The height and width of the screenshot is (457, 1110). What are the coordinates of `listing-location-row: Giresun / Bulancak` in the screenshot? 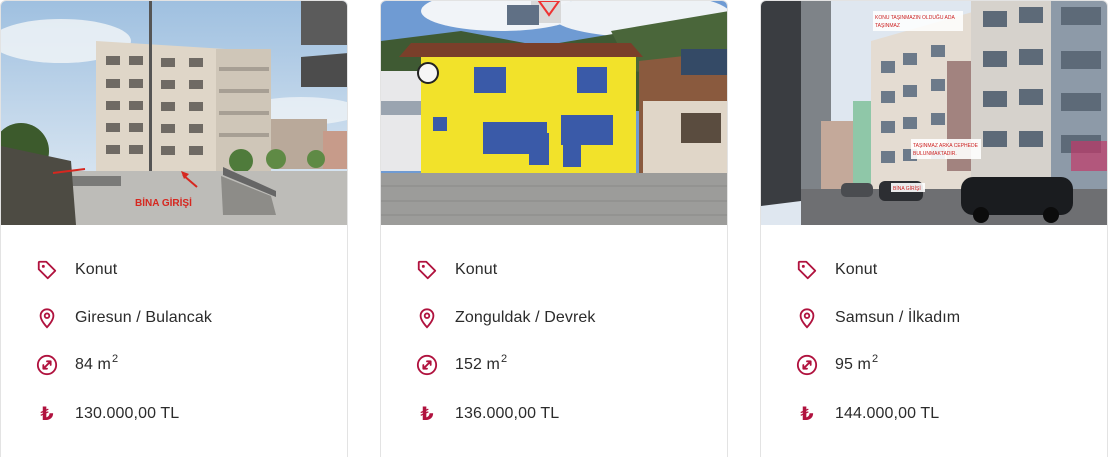 It's located at (123, 318).